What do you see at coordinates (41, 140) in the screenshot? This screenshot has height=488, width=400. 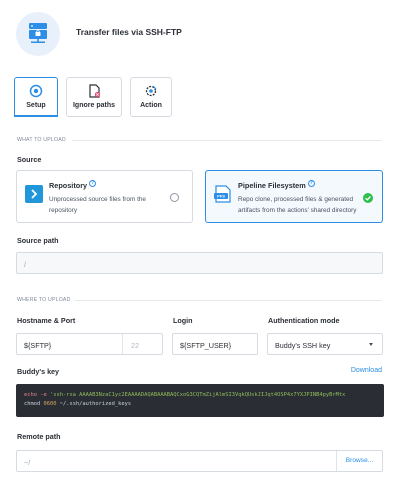 I see `section-what-to-upload: WHAT TO UPLOAD` at bounding box center [41, 140].